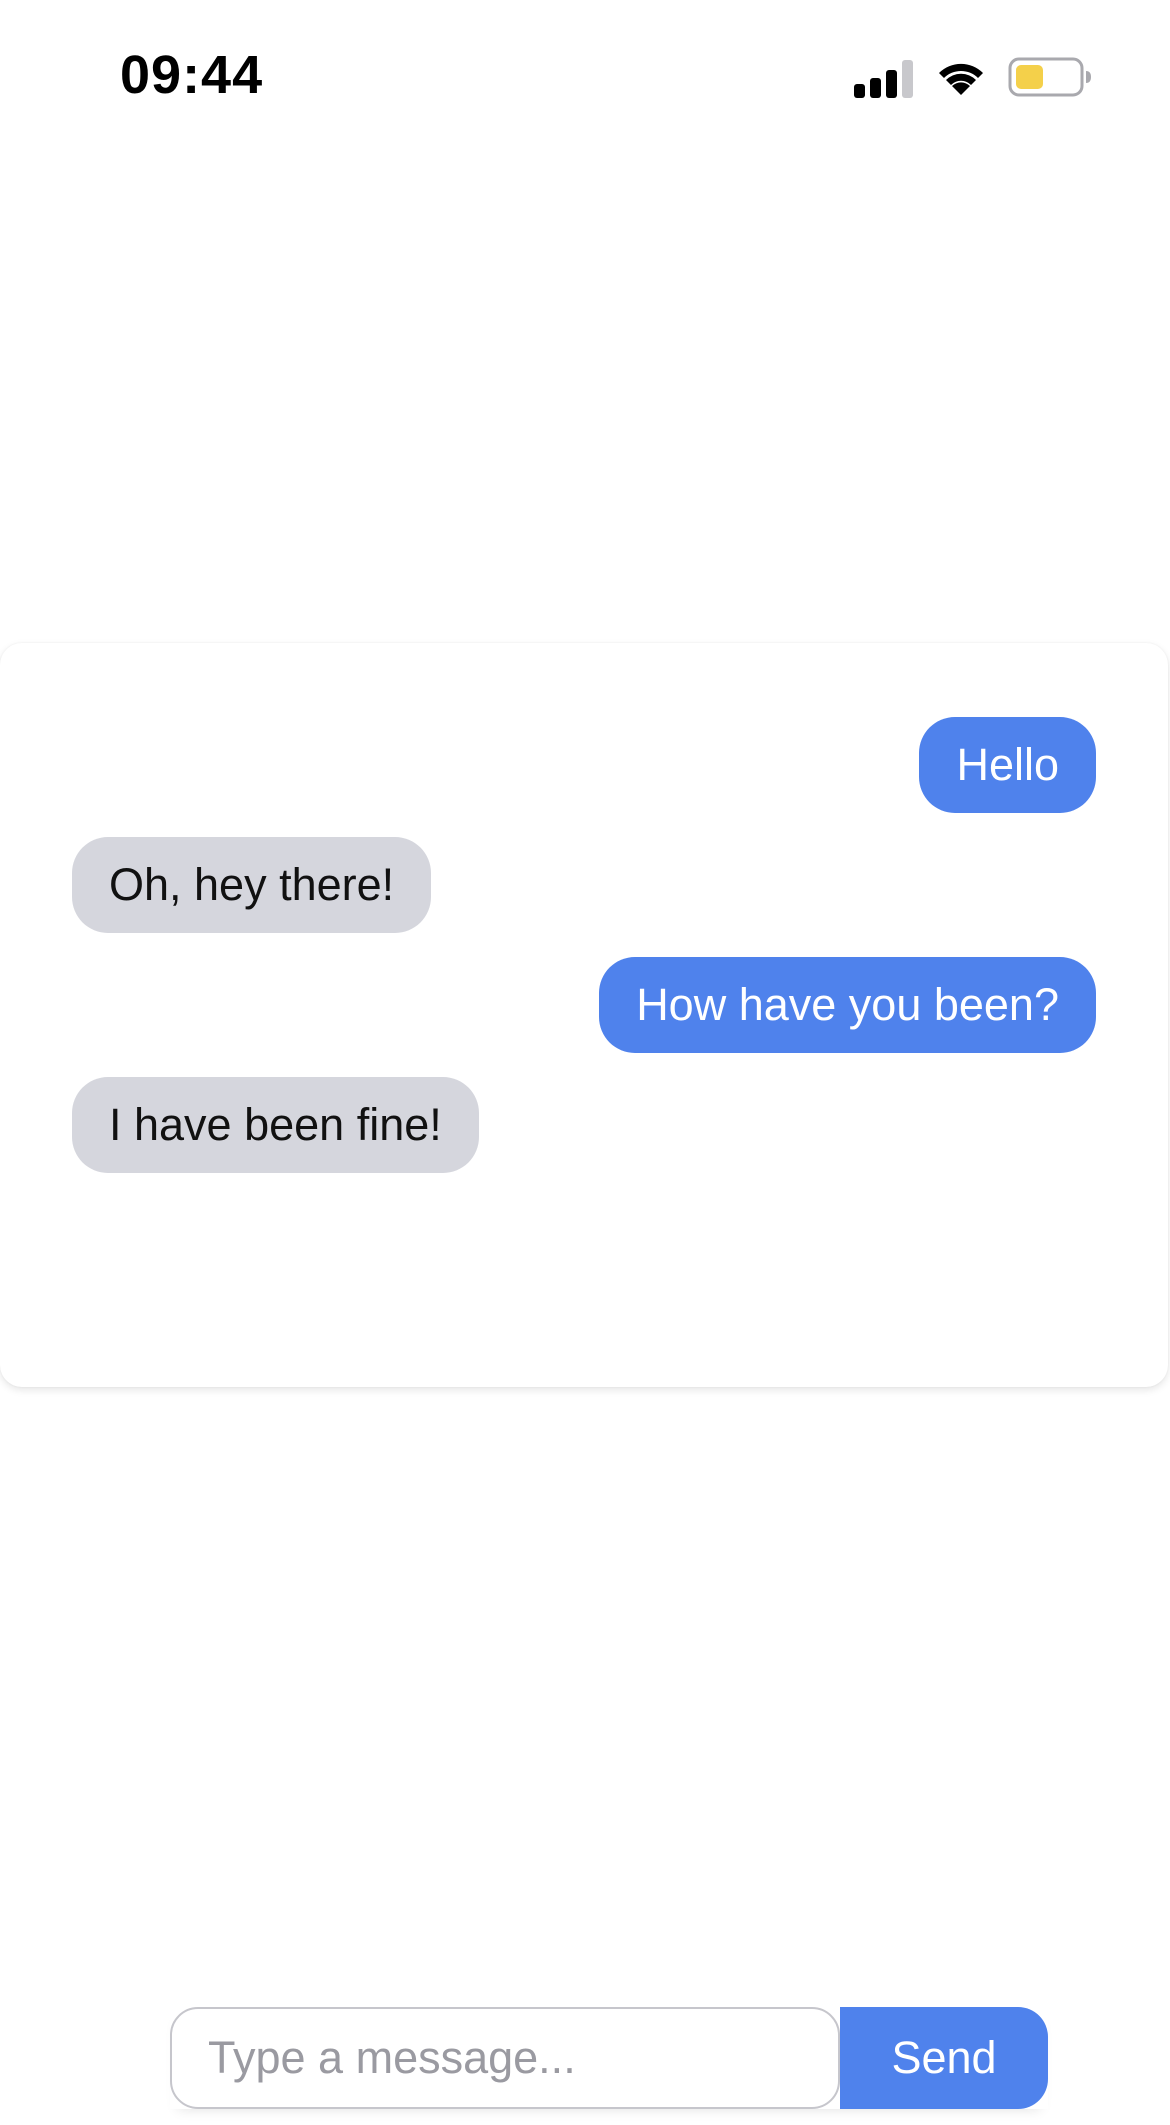 The width and height of the screenshot is (1170, 2125). I want to click on wifi-icon, so click(961, 79).